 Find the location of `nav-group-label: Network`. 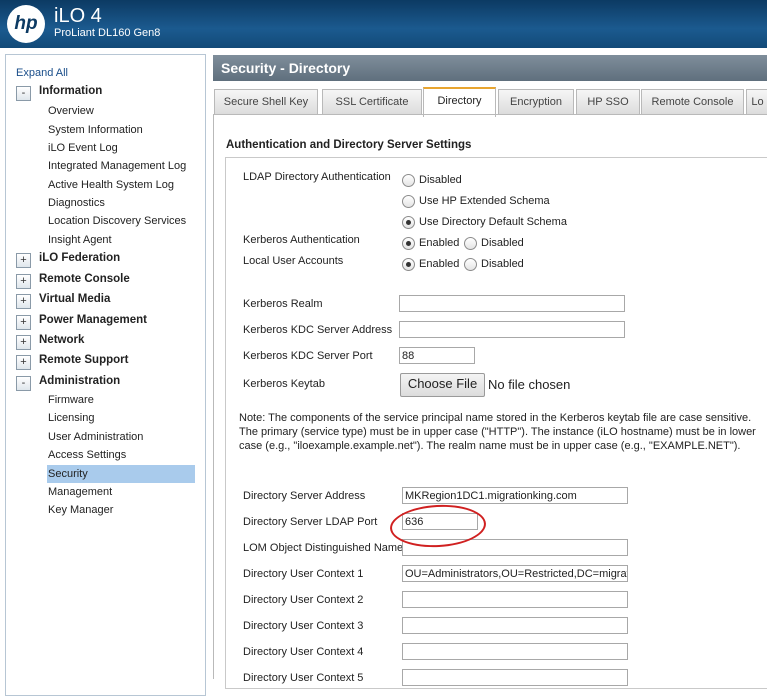

nav-group-label: Network is located at coordinates (61, 340).